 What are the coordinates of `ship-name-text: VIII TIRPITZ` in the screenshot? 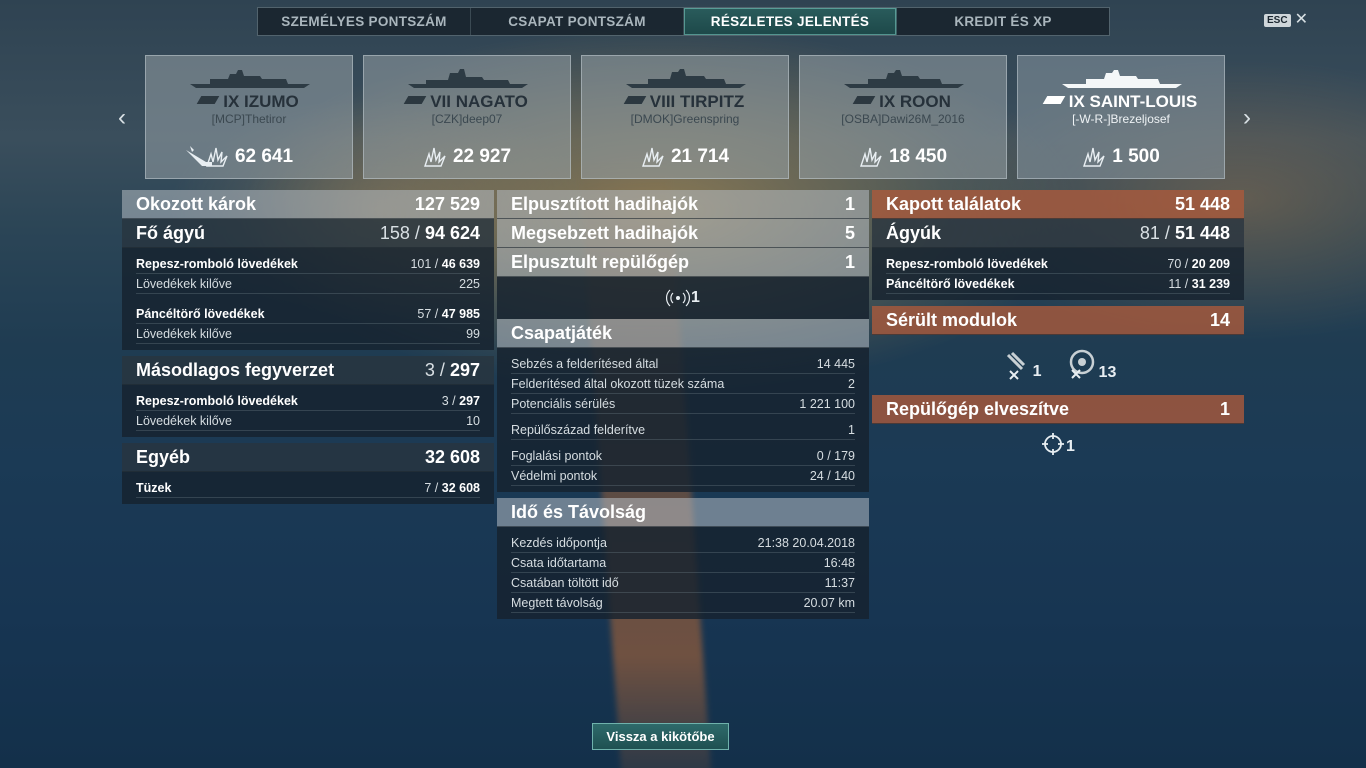 It's located at (697, 101).